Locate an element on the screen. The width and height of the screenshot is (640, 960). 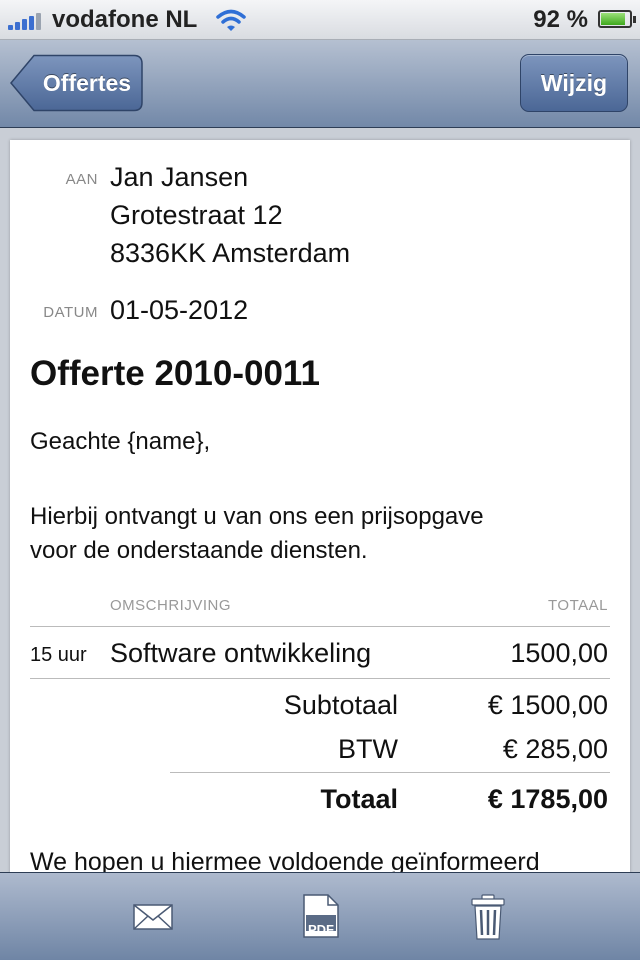
line-item-total: 1500,00 is located at coordinates (559, 653).